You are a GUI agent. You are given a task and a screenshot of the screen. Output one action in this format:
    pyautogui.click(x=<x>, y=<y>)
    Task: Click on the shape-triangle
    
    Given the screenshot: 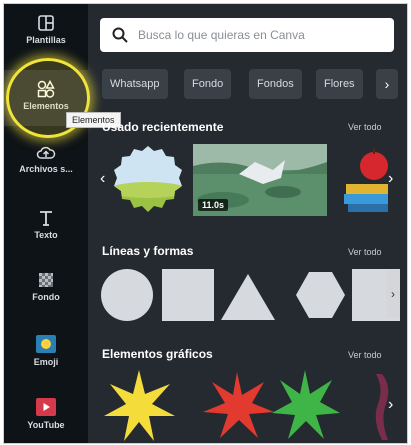 What is the action you would take?
    pyautogui.click(x=248, y=297)
    